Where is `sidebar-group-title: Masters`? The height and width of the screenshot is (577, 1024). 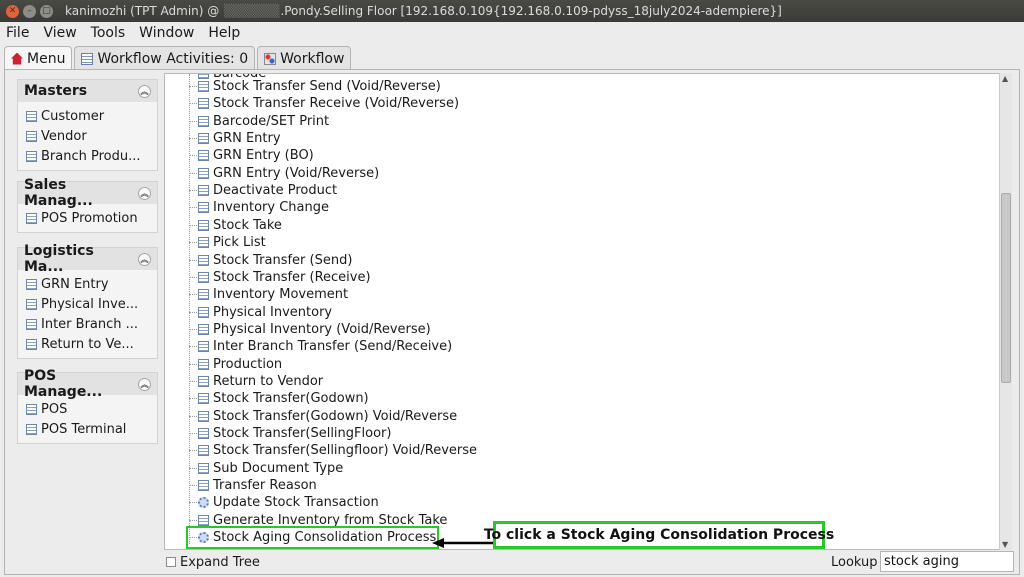
sidebar-group-title: Masters is located at coordinates (56, 91).